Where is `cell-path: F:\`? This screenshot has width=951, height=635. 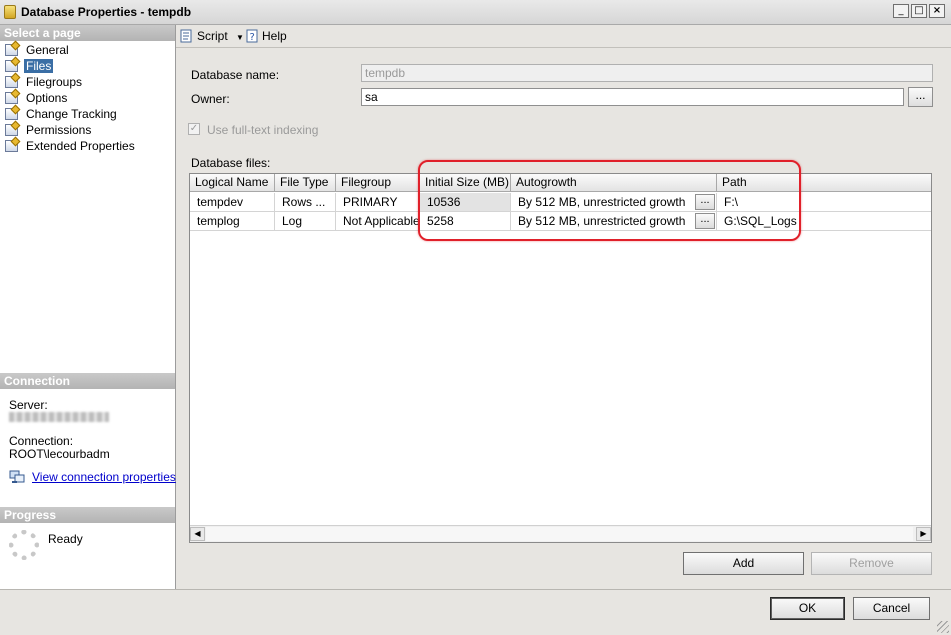 cell-path: F:\ is located at coordinates (824, 202).